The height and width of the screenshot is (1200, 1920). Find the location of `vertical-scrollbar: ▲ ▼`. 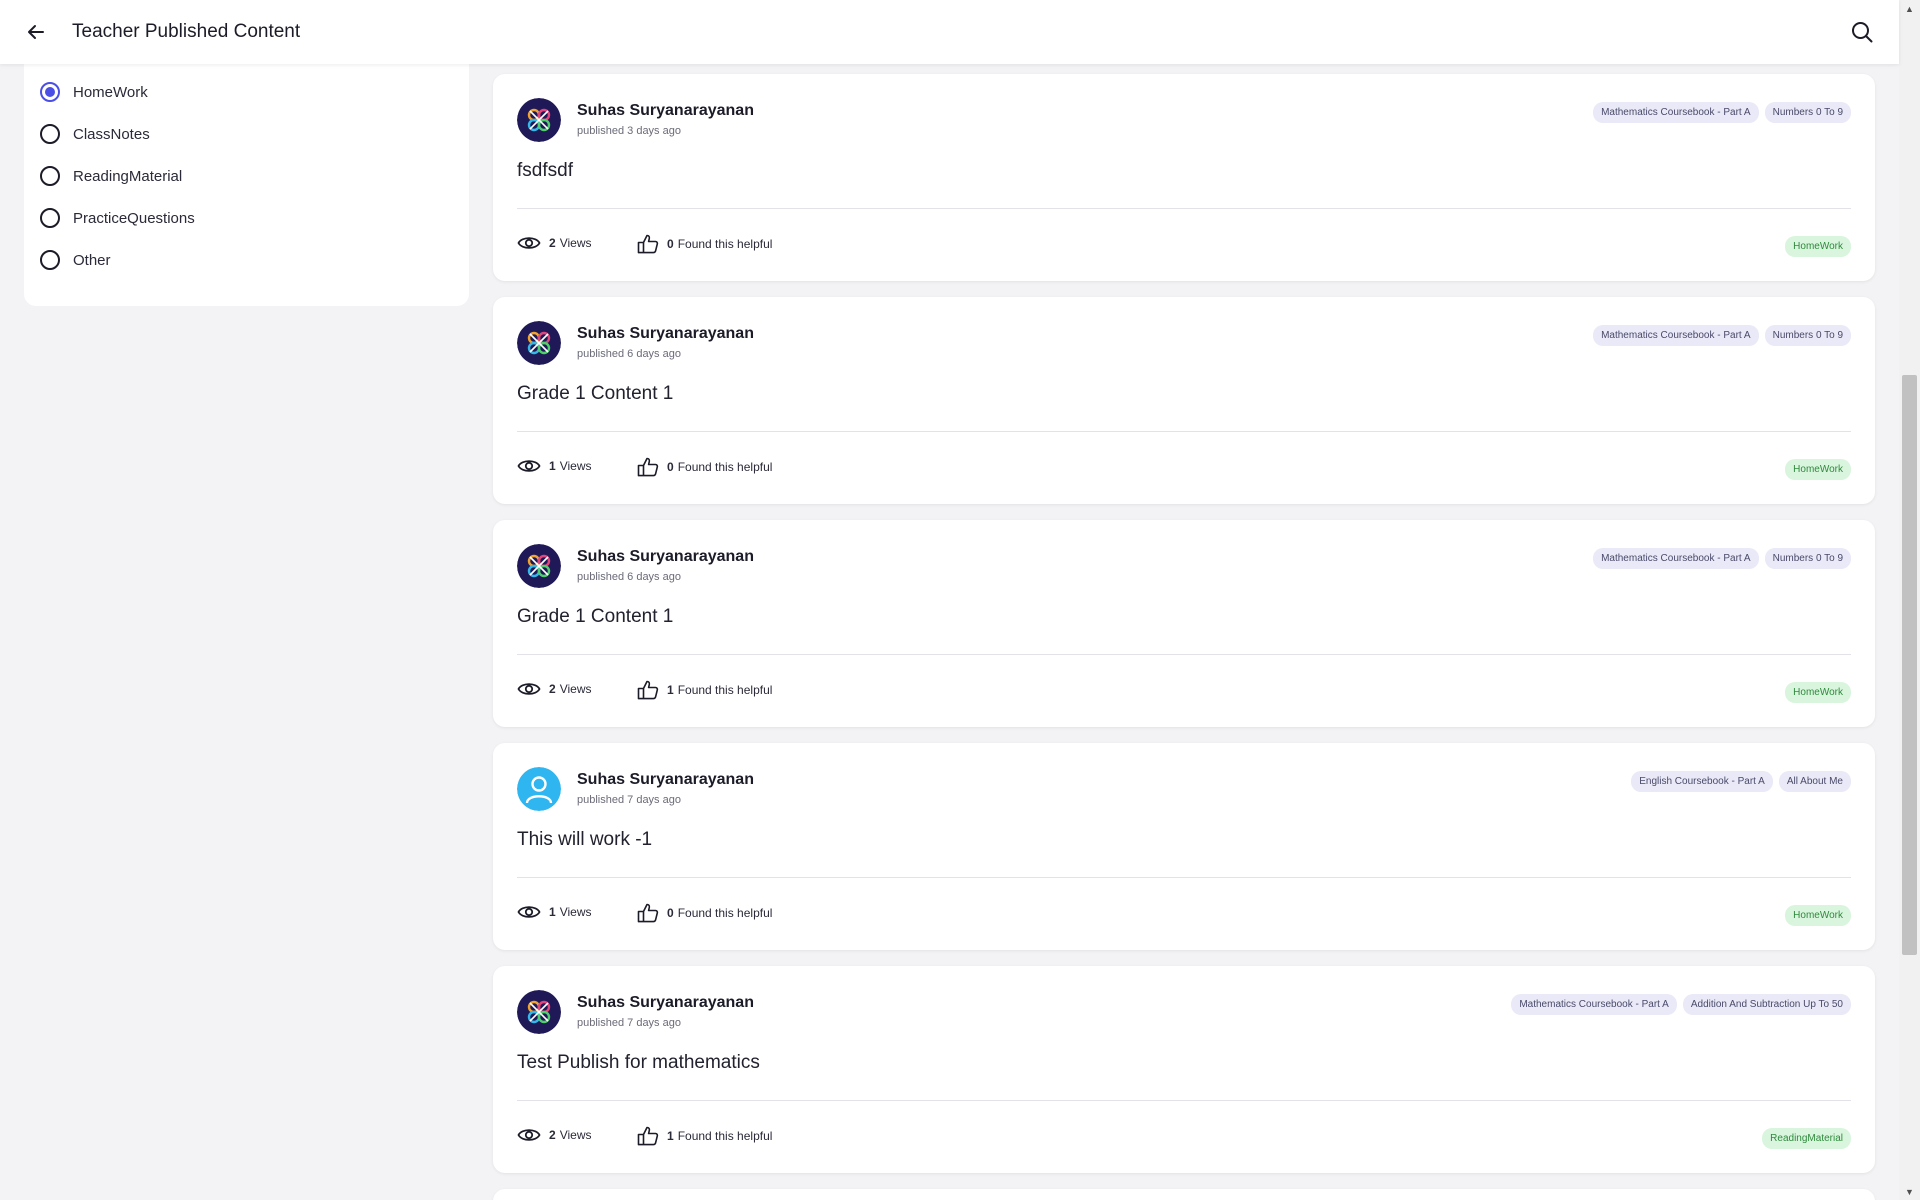

vertical-scrollbar: ▲ ▼ is located at coordinates (1909, 600).